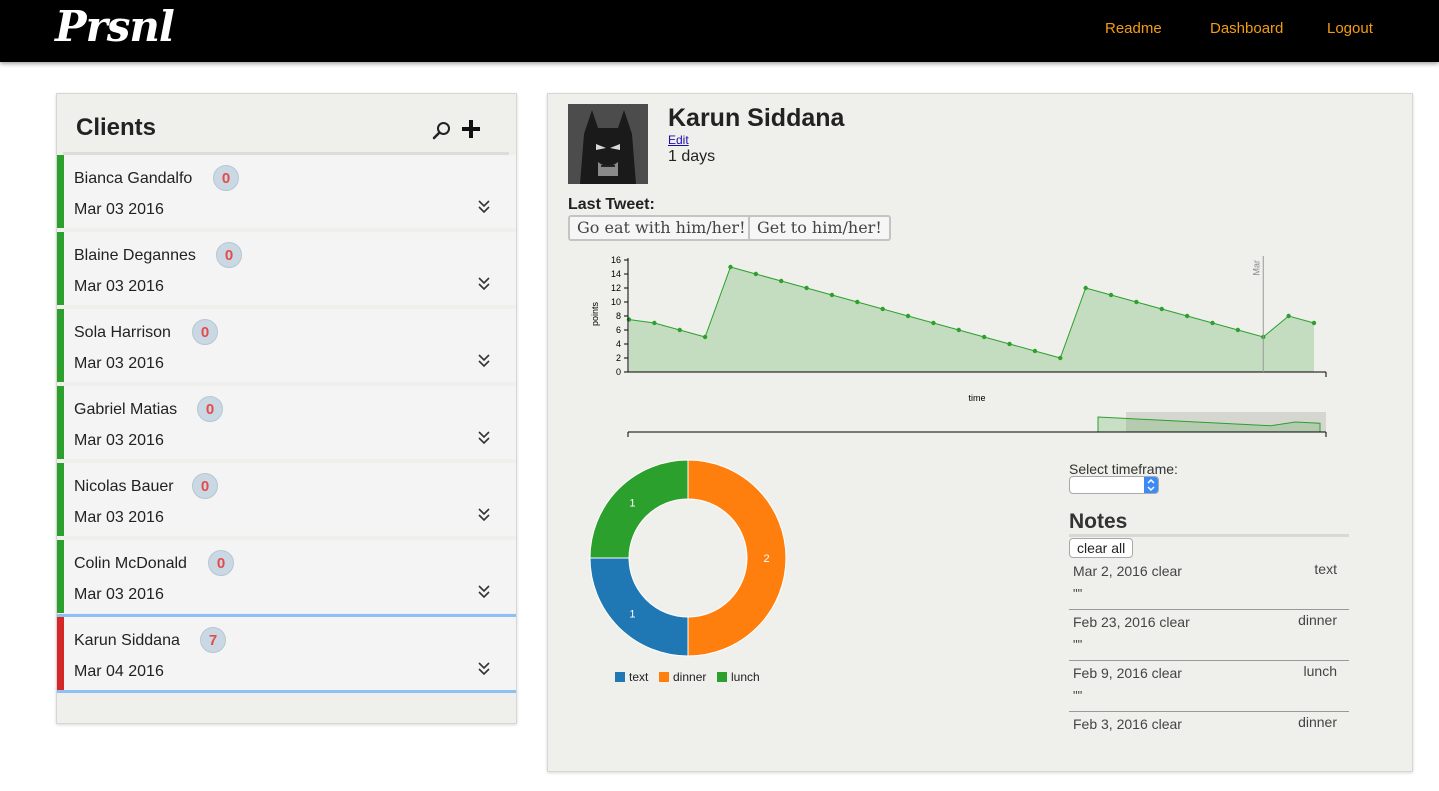 The width and height of the screenshot is (1439, 791). What do you see at coordinates (286, 191) in the screenshot?
I see `client-row: Bianca Gandalfo 0 Mar 03 2016` at bounding box center [286, 191].